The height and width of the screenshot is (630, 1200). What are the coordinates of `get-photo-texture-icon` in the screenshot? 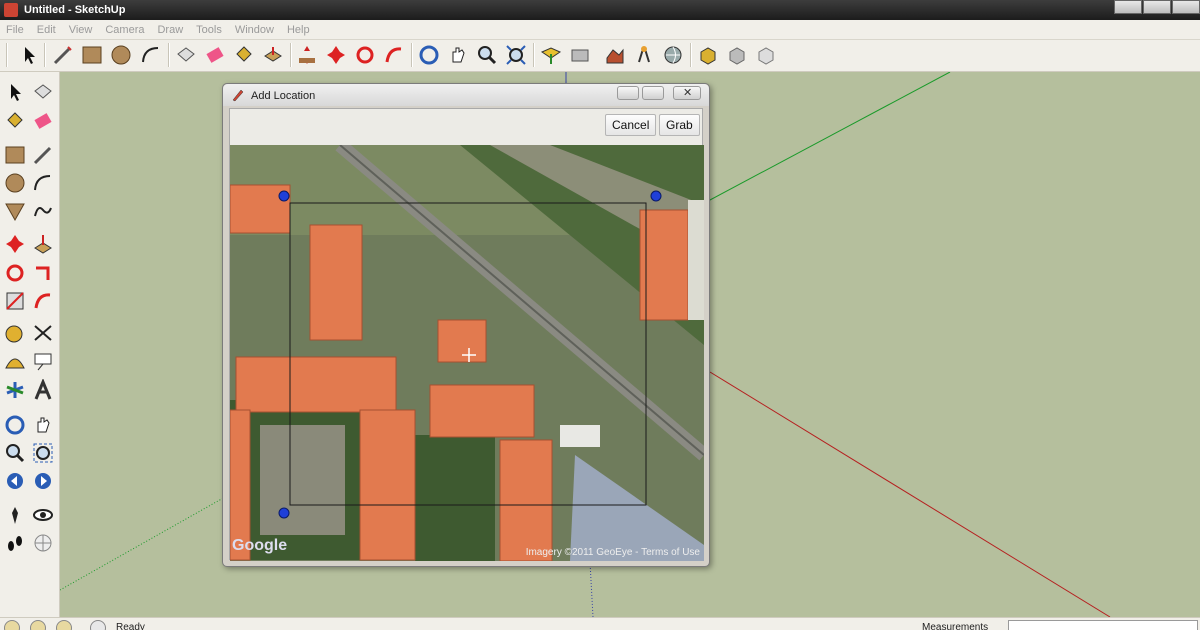 It's located at (615, 55).